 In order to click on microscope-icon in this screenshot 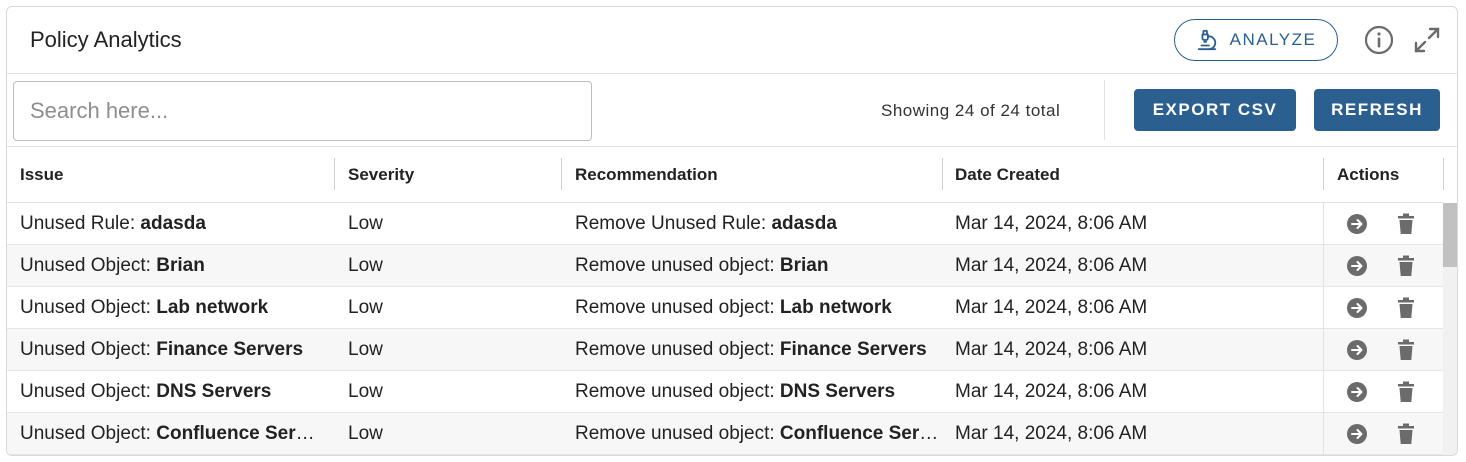, I will do `click(1206, 40)`.